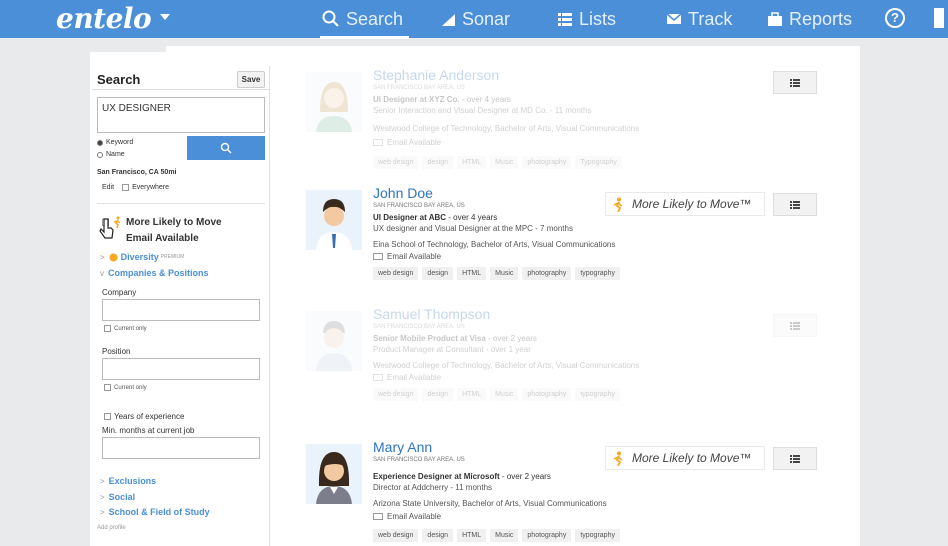 The width and height of the screenshot is (948, 546). I want to click on divider, so click(181, 203).